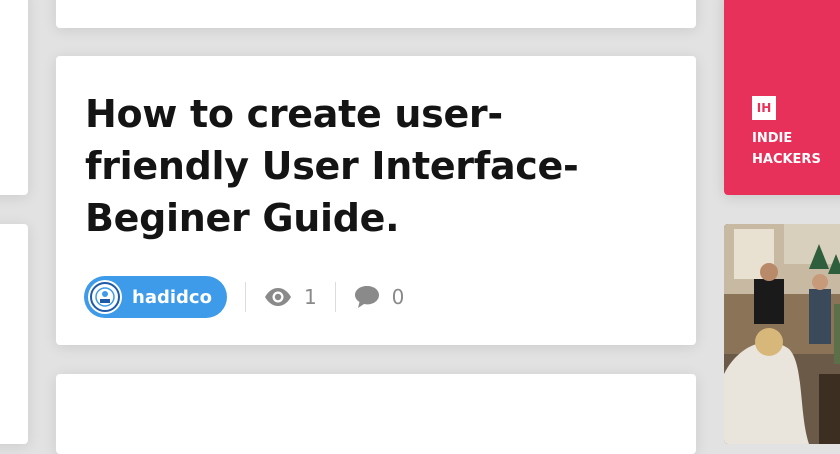 The width and height of the screenshot is (840, 454). I want to click on author-logo-icon, so click(105, 297).